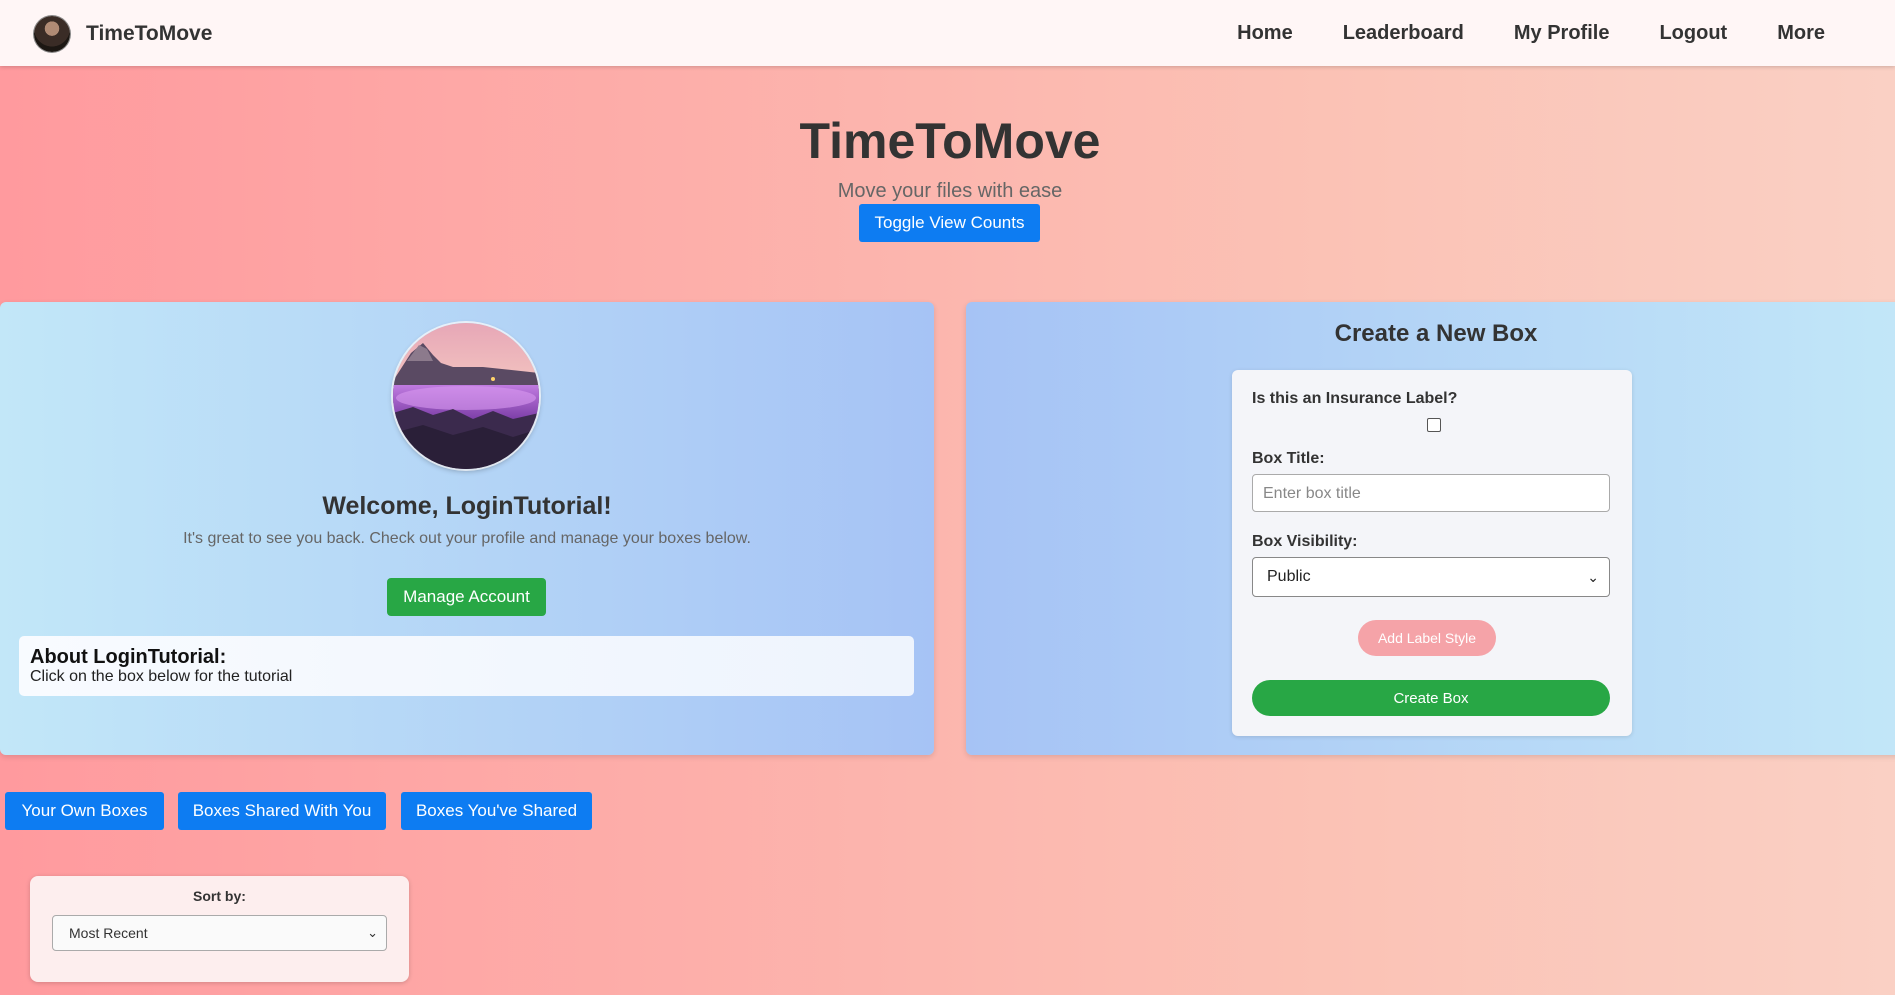  Describe the element at coordinates (949, 223) in the screenshot. I see `toggle-view-counts-button: Toggle View Counts` at that location.